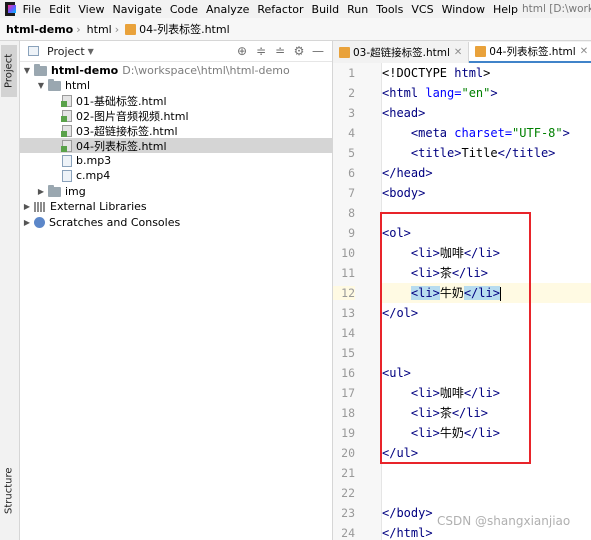  What do you see at coordinates (176, 51) in the screenshot?
I see `project-panel-header: Project ▼ ⊕ ≑ ≐ ⚙ —` at bounding box center [176, 51].